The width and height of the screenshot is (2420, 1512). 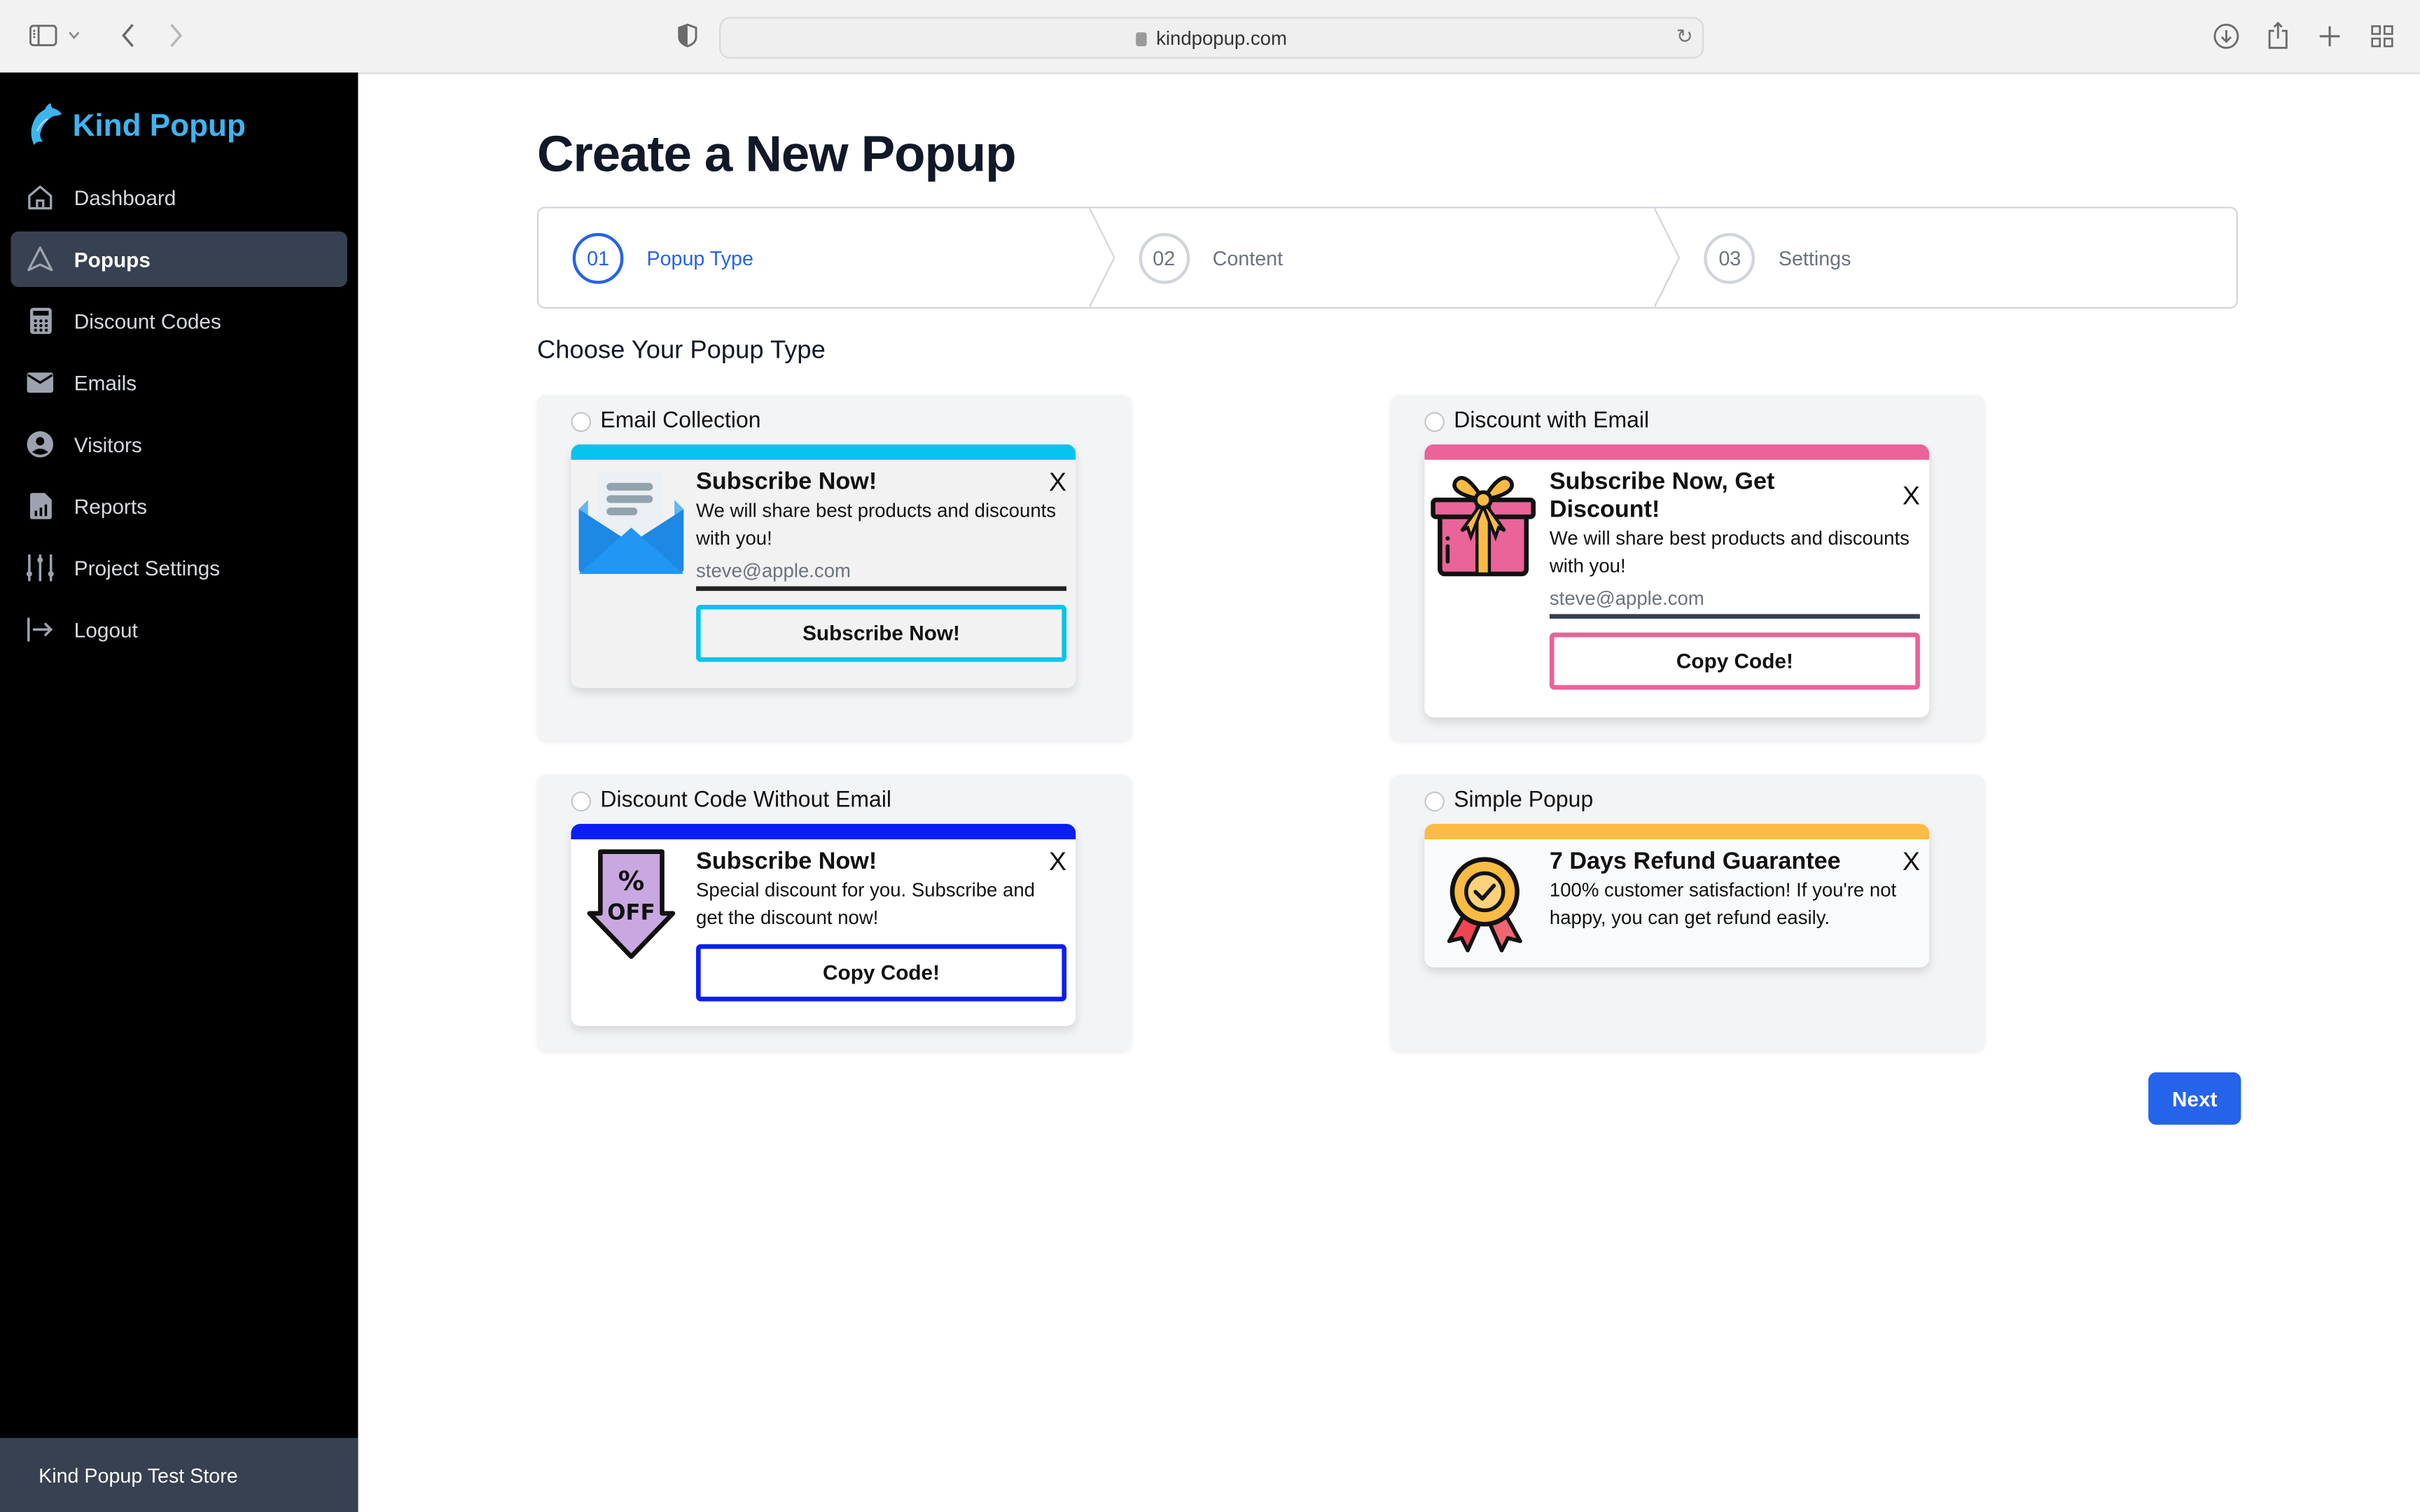 What do you see at coordinates (40, 506) in the screenshot?
I see `report-chart-icon` at bounding box center [40, 506].